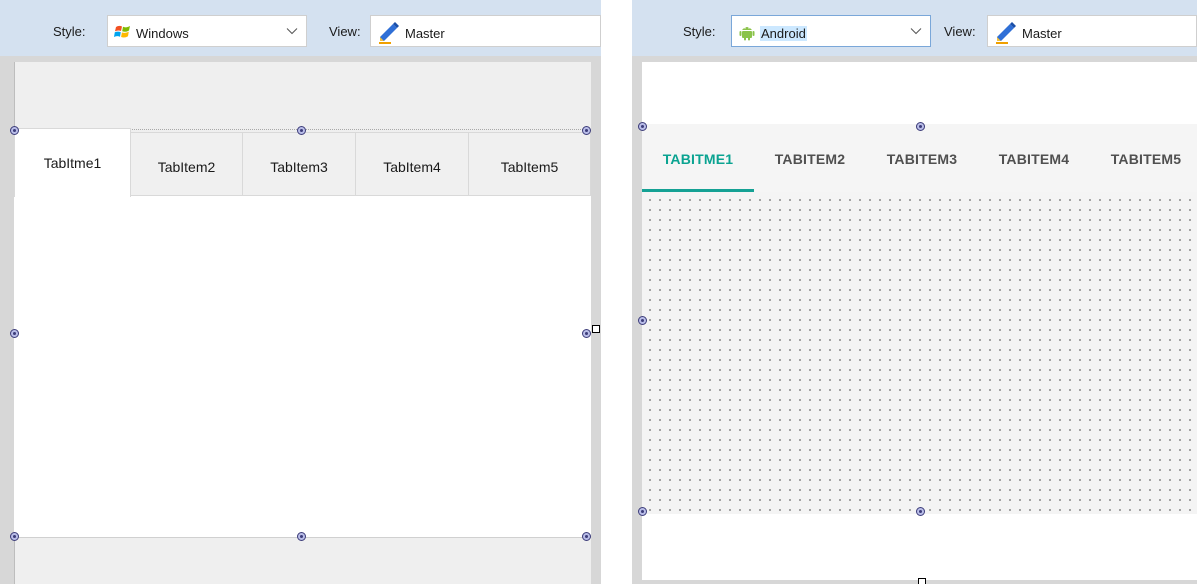 Image resolution: width=1197 pixels, height=584 pixels. I want to click on tab-item-5: TabItem5, so click(530, 164).